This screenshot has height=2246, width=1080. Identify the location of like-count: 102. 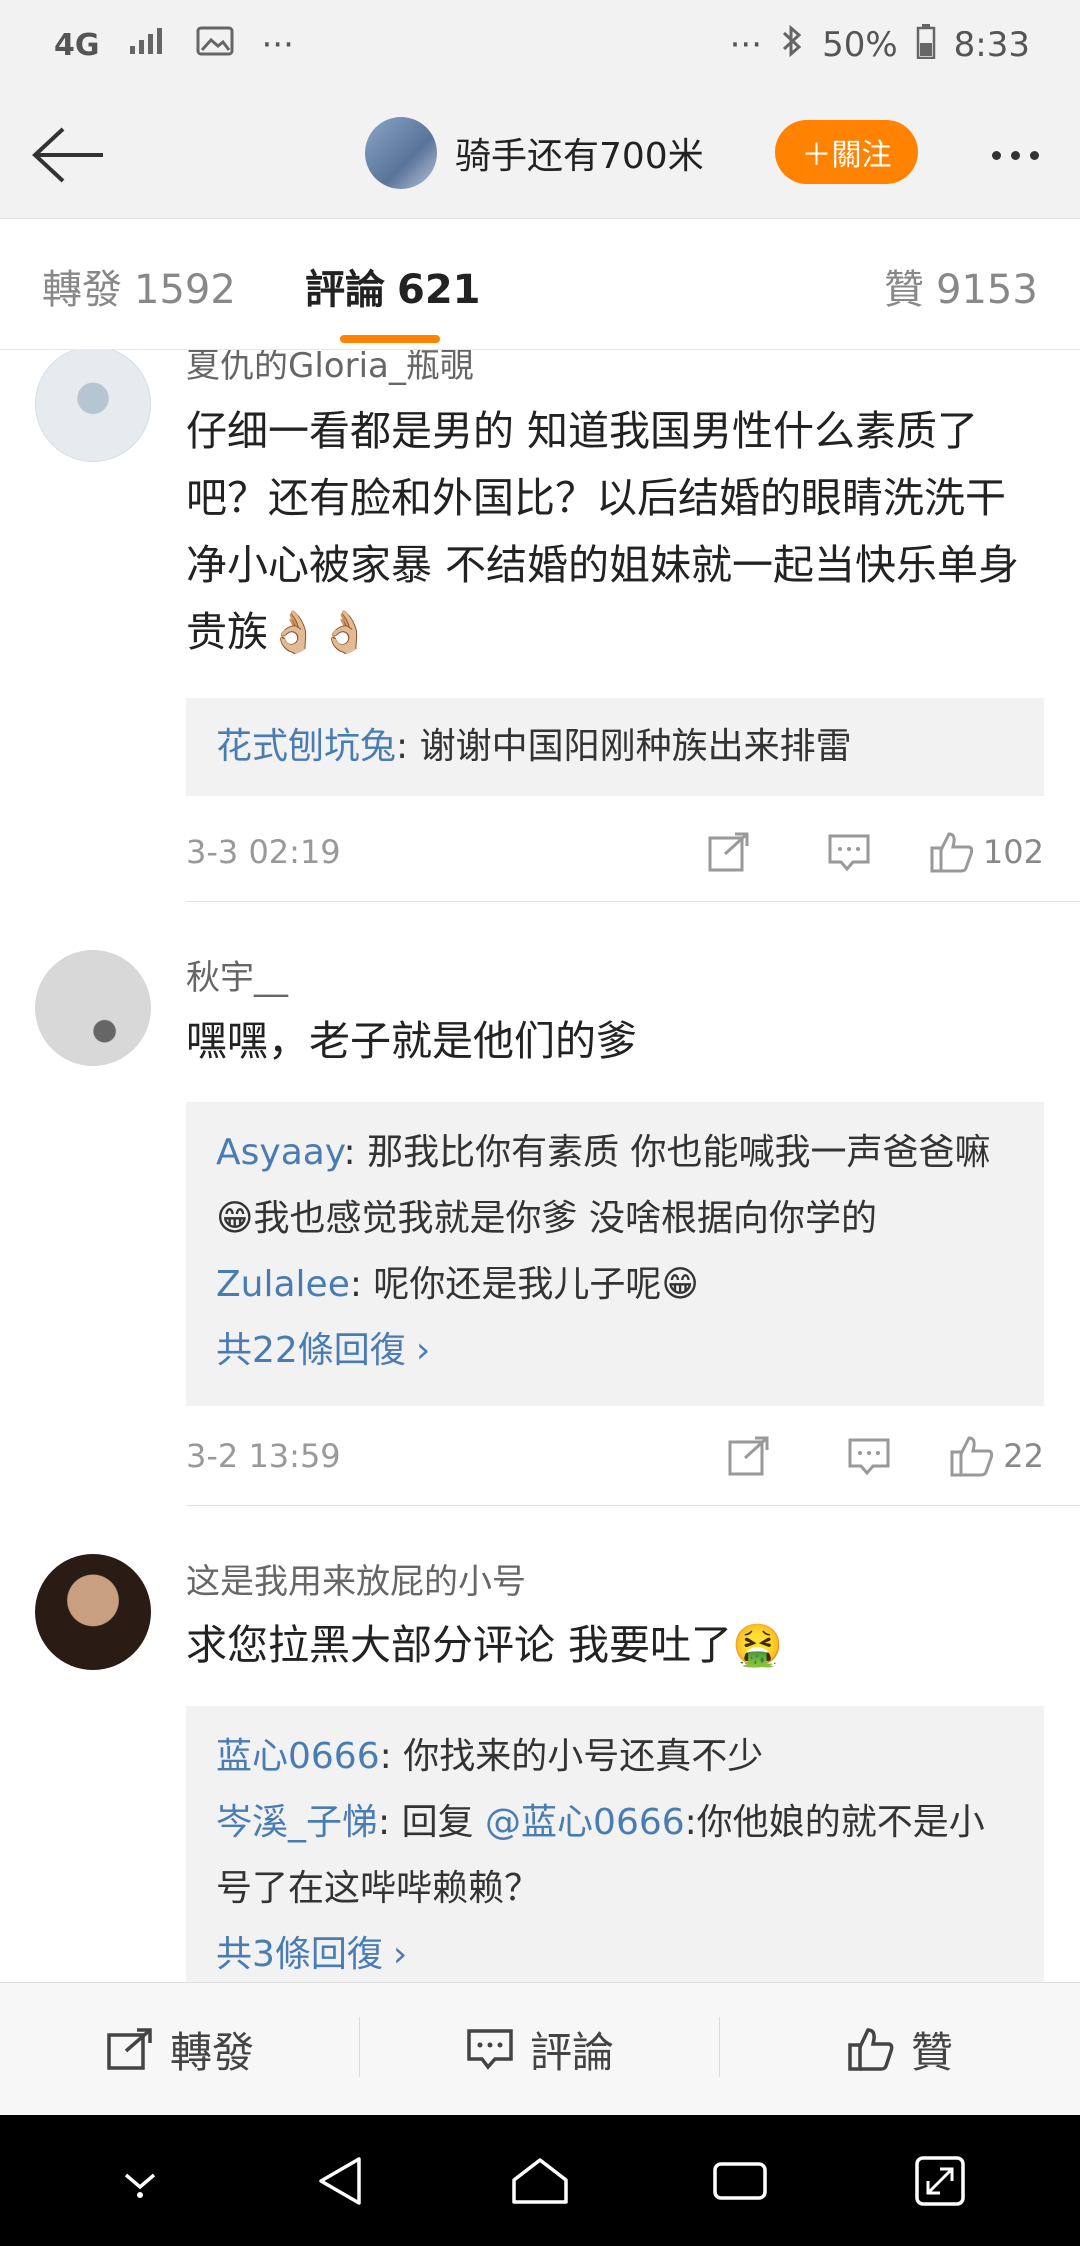
(1013, 852).